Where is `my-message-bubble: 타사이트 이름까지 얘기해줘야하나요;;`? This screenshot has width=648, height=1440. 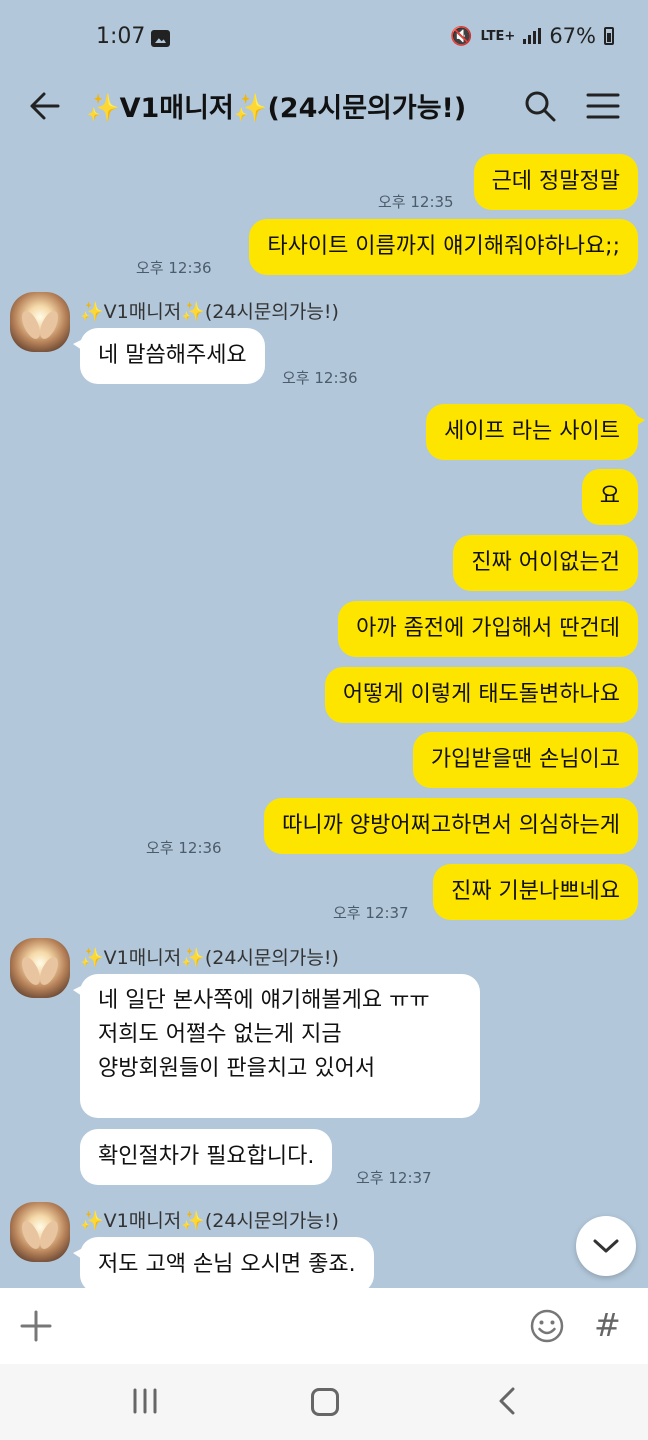 my-message-bubble: 타사이트 이름까지 얘기해줘야하나요;; is located at coordinates (443, 247).